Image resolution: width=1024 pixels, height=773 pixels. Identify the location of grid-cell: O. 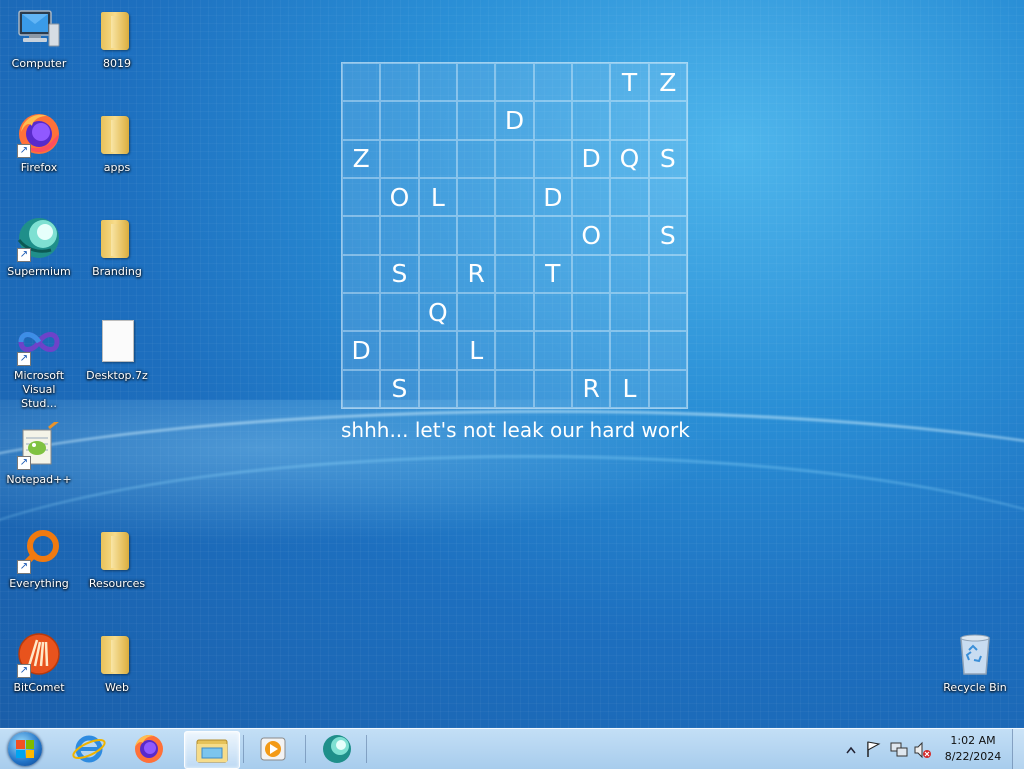
(399, 197).